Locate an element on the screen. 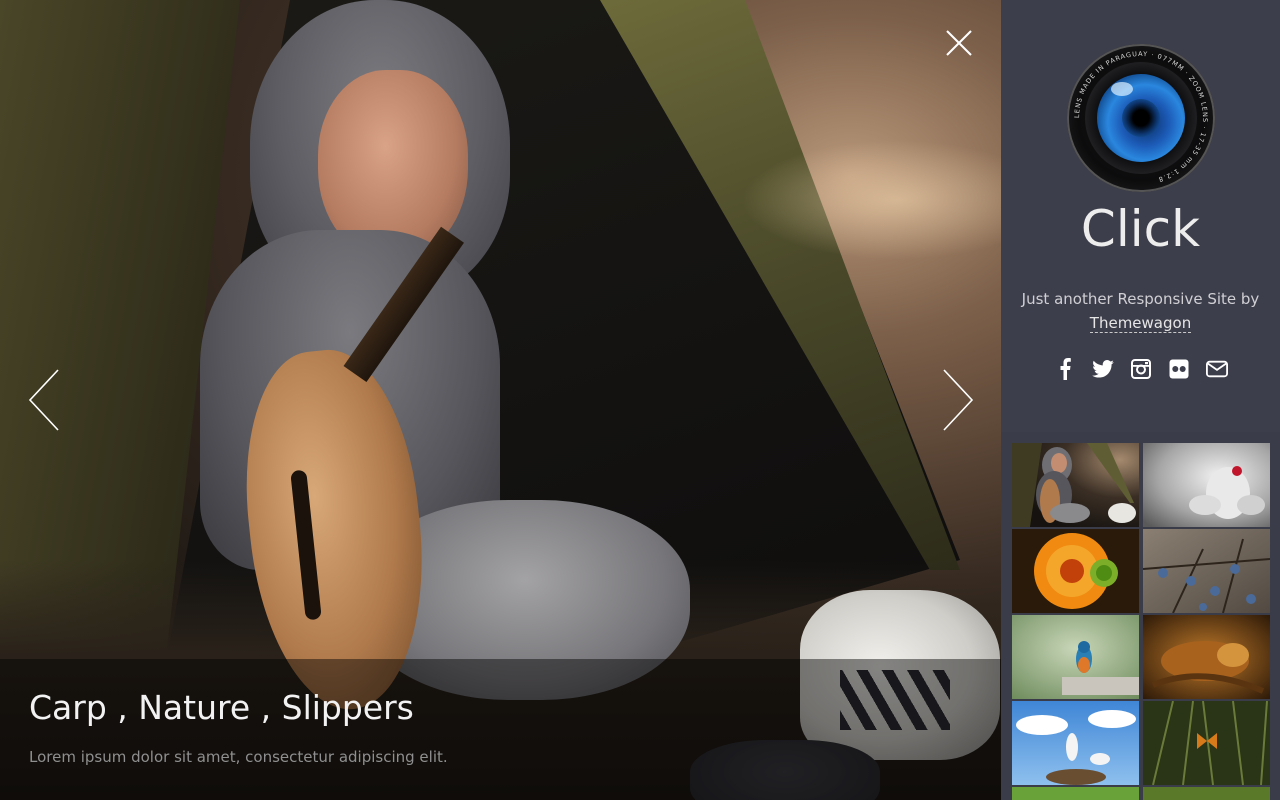  instagram-icon is located at coordinates (1140, 369).